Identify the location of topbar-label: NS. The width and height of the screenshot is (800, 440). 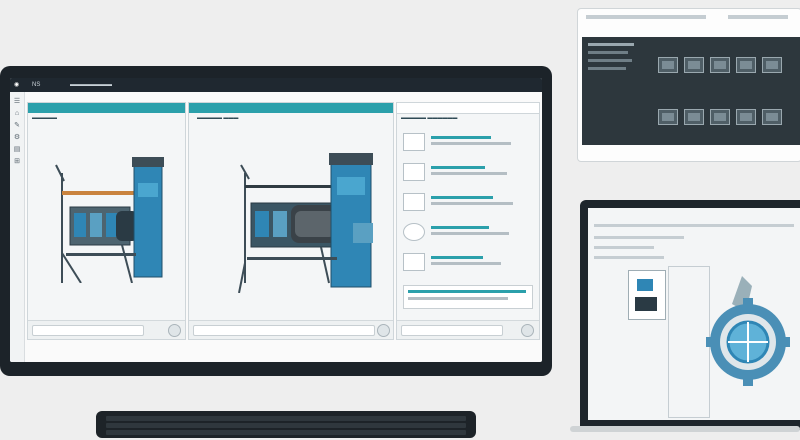
(36, 85).